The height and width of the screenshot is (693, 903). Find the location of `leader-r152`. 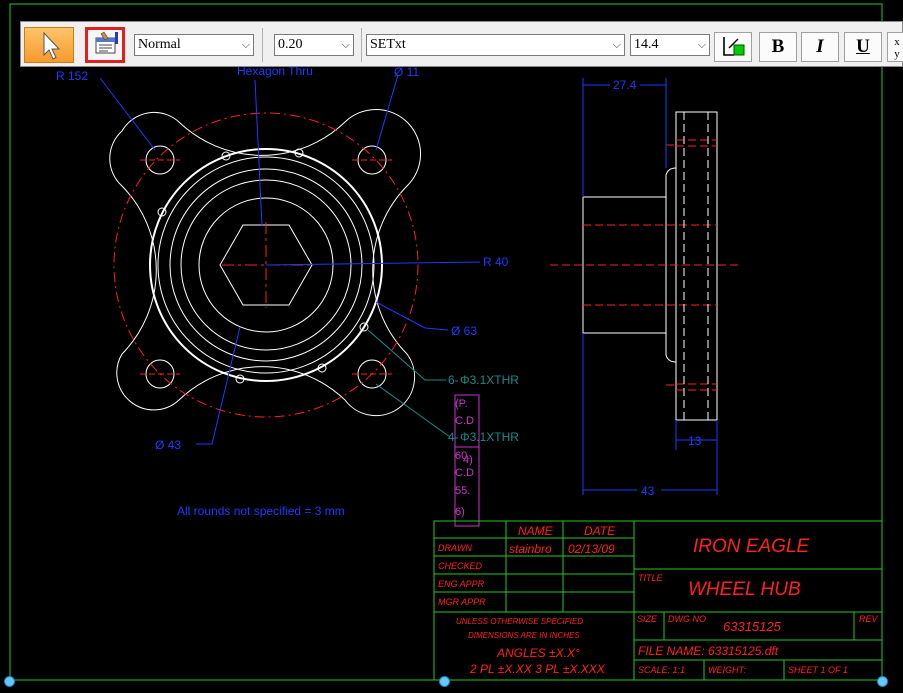

leader-r152 is located at coordinates (127, 114).